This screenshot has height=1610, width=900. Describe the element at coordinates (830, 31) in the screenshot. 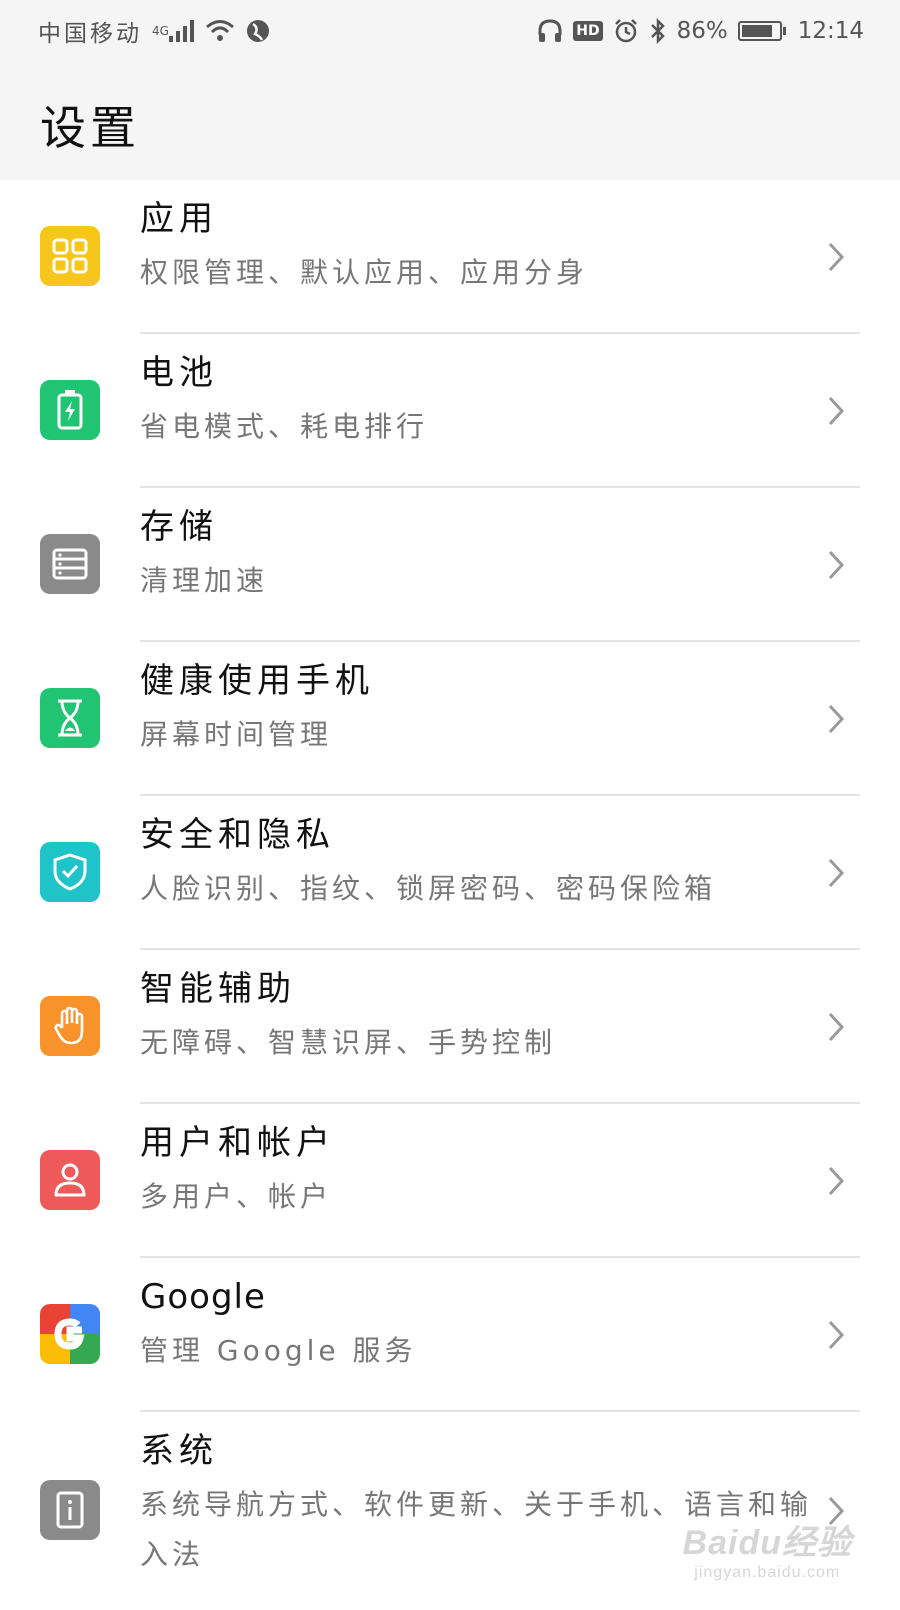

I see `clock: 12:14` at that location.